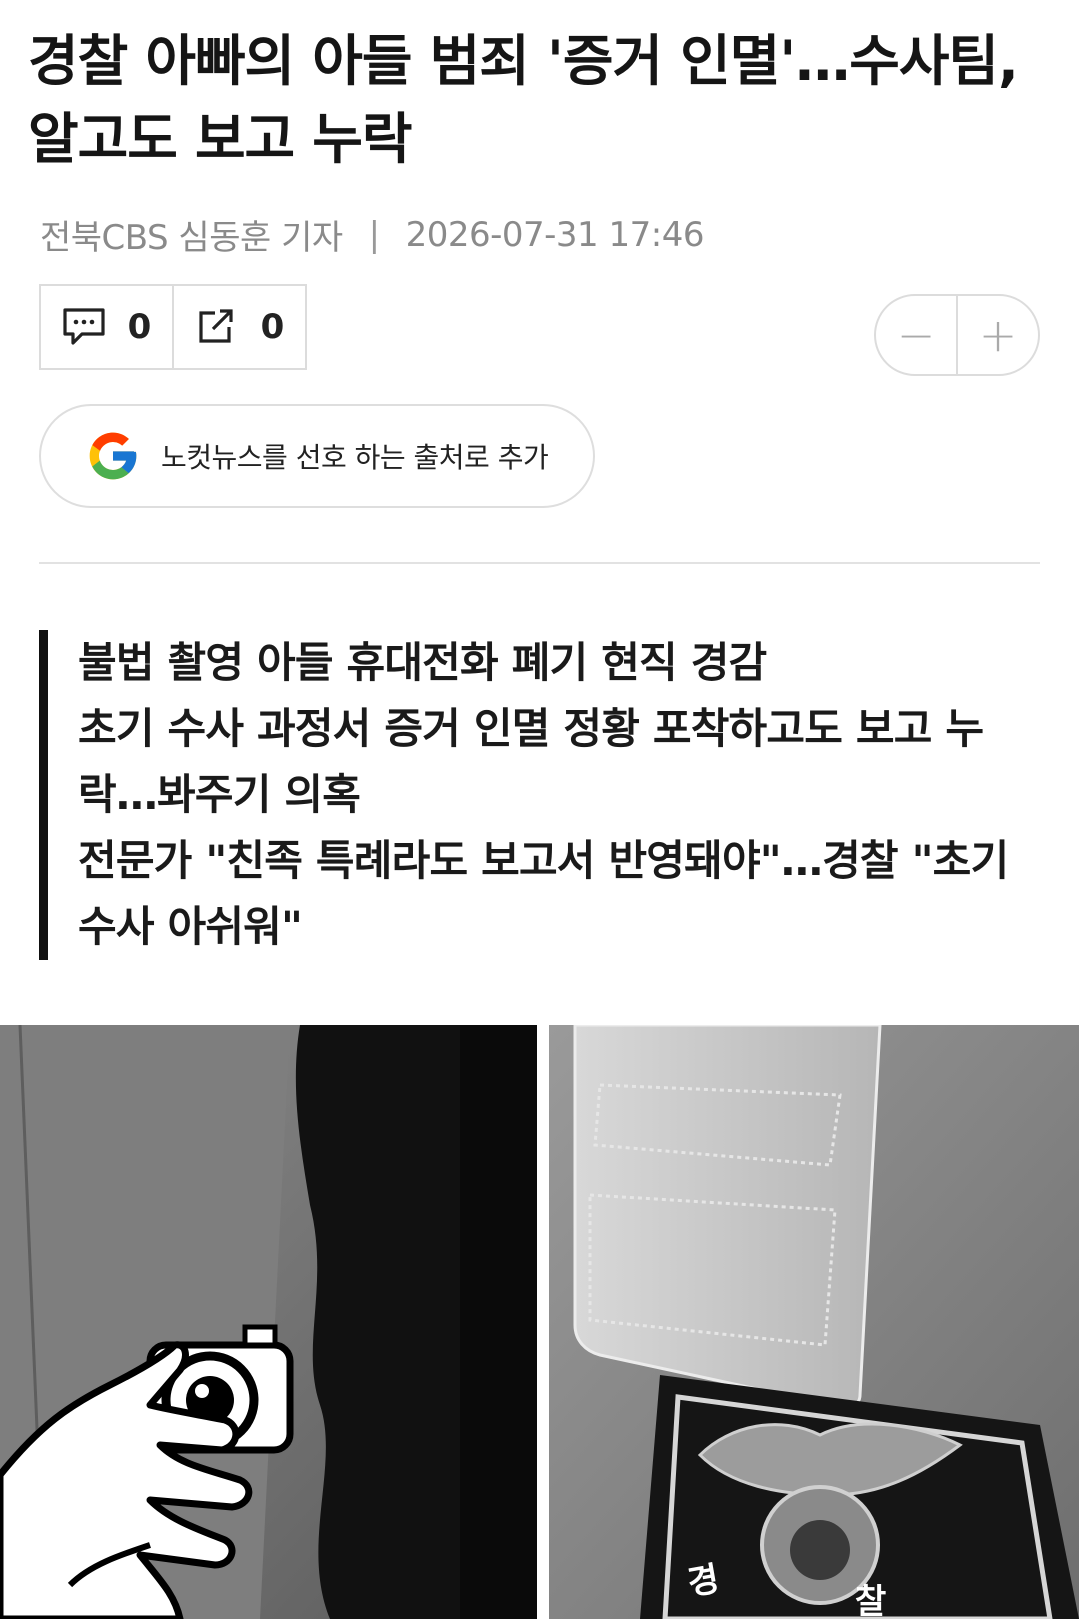  I want to click on comment-button: 0, so click(106, 327).